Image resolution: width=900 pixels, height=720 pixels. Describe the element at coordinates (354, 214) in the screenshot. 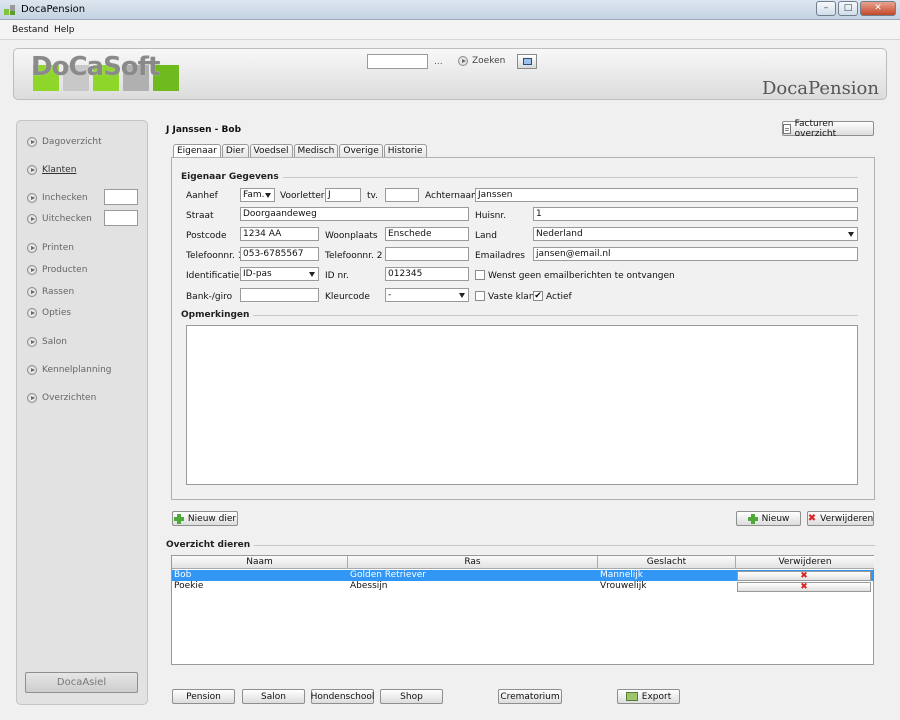

I see `straat-field: Doorgaandeweg` at that location.